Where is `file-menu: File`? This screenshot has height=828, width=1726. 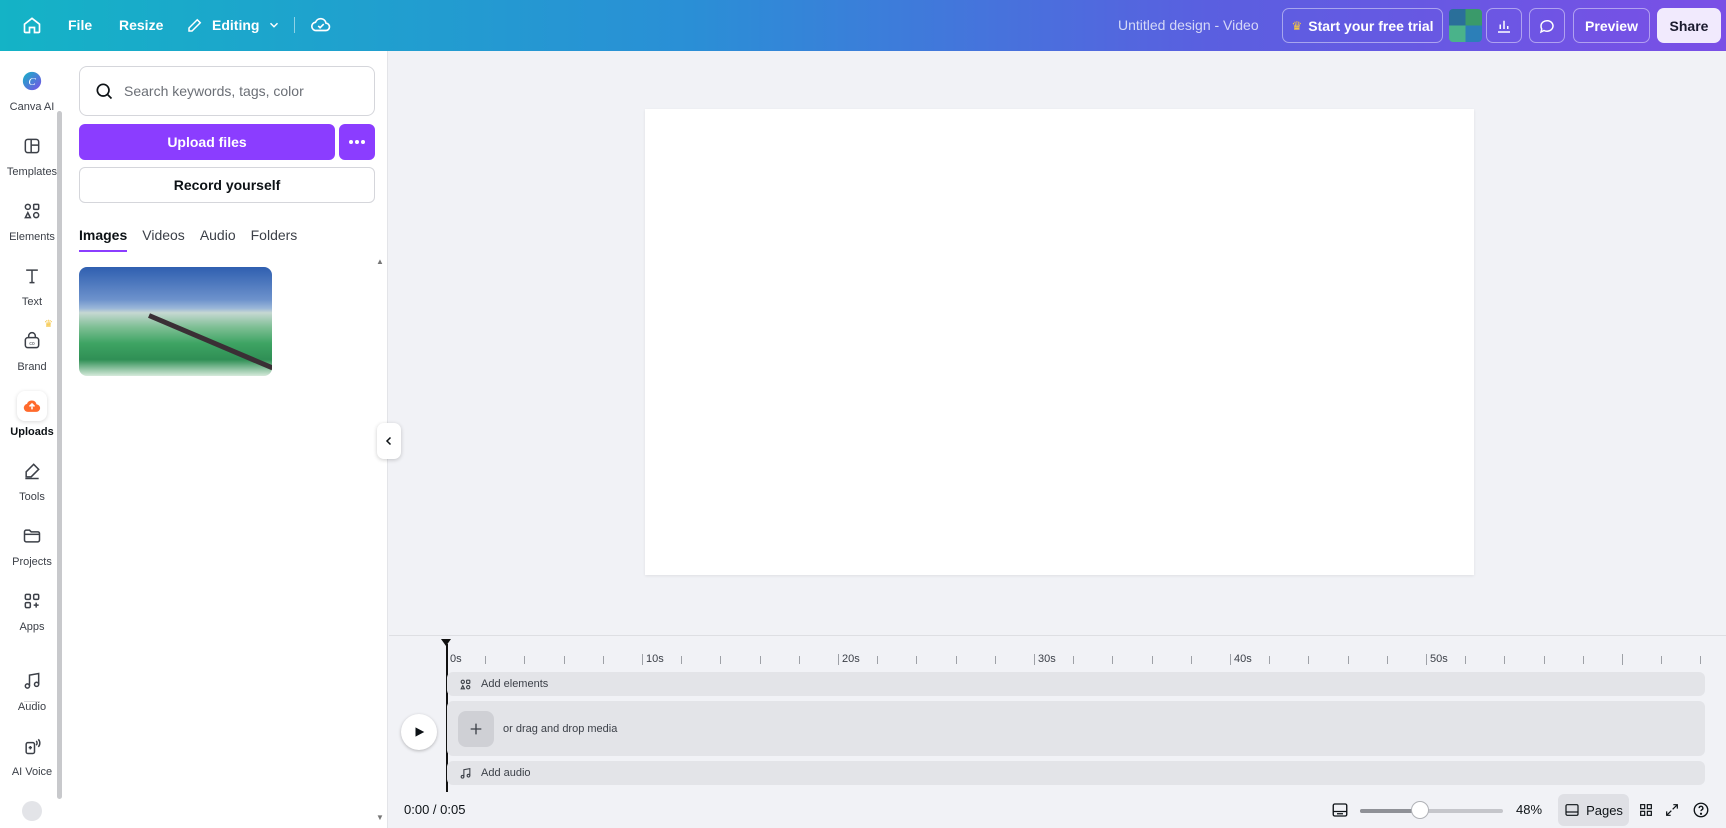
file-menu: File is located at coordinates (80, 25).